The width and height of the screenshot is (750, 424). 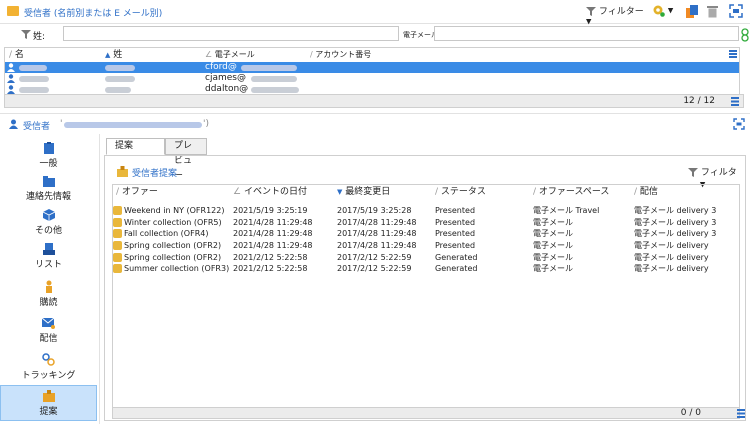 I want to click on trash-icon, so click(x=712, y=11).